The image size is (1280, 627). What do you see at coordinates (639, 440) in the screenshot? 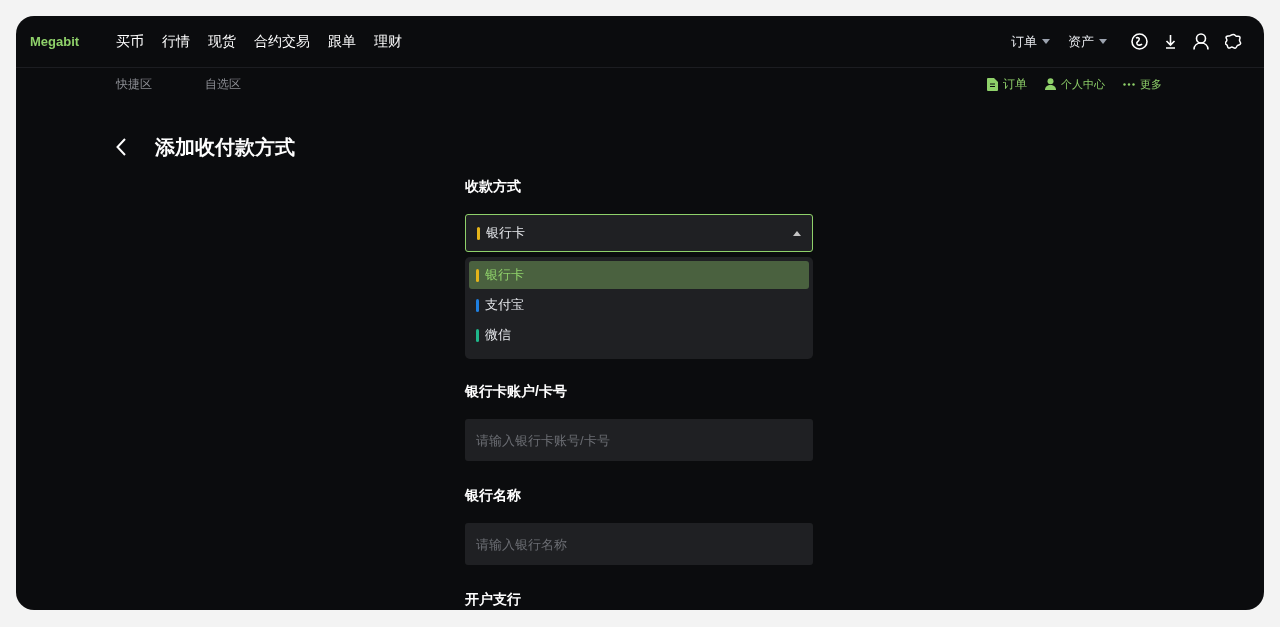
I see `input-field: 请输入银行卡账号/卡号` at bounding box center [639, 440].